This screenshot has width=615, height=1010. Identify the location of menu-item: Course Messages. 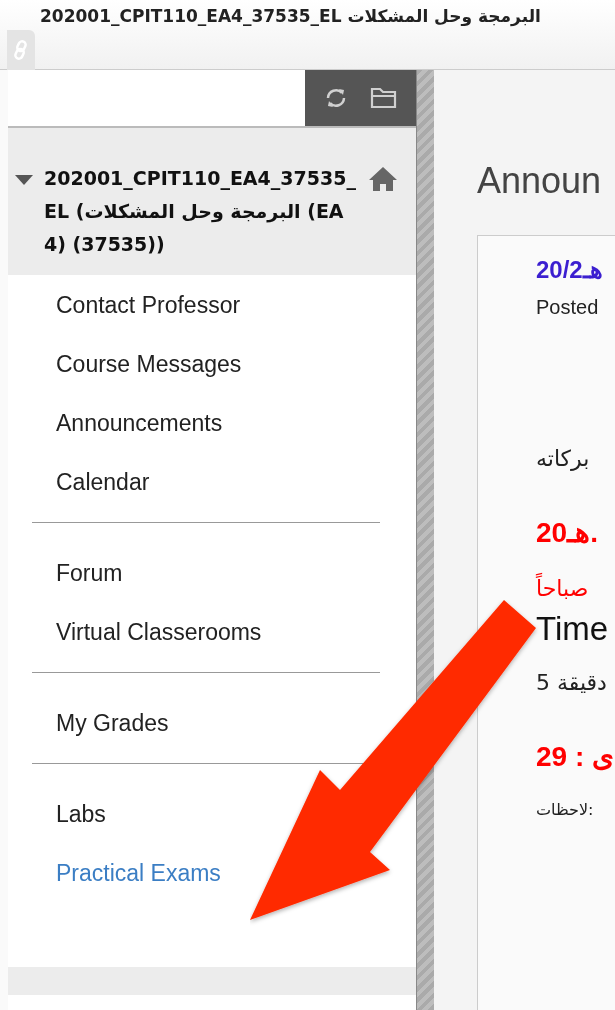
(149, 377).